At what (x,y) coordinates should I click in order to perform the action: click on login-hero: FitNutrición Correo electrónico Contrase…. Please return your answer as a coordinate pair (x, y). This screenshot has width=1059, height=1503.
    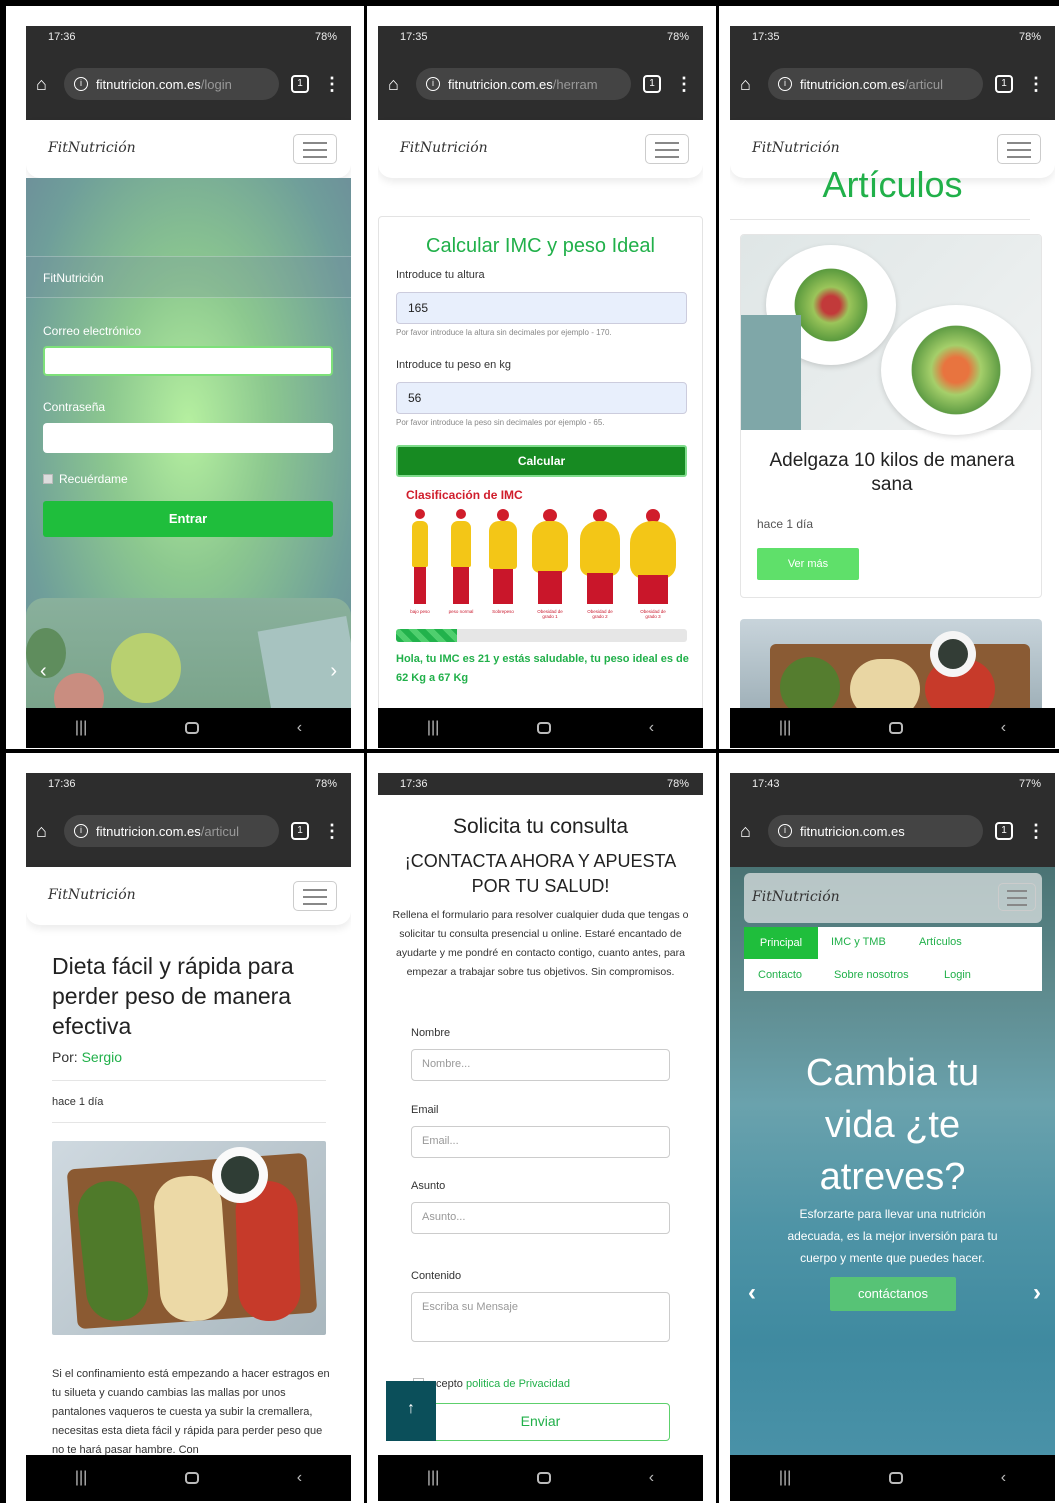
    Looking at the image, I should click on (188, 457).